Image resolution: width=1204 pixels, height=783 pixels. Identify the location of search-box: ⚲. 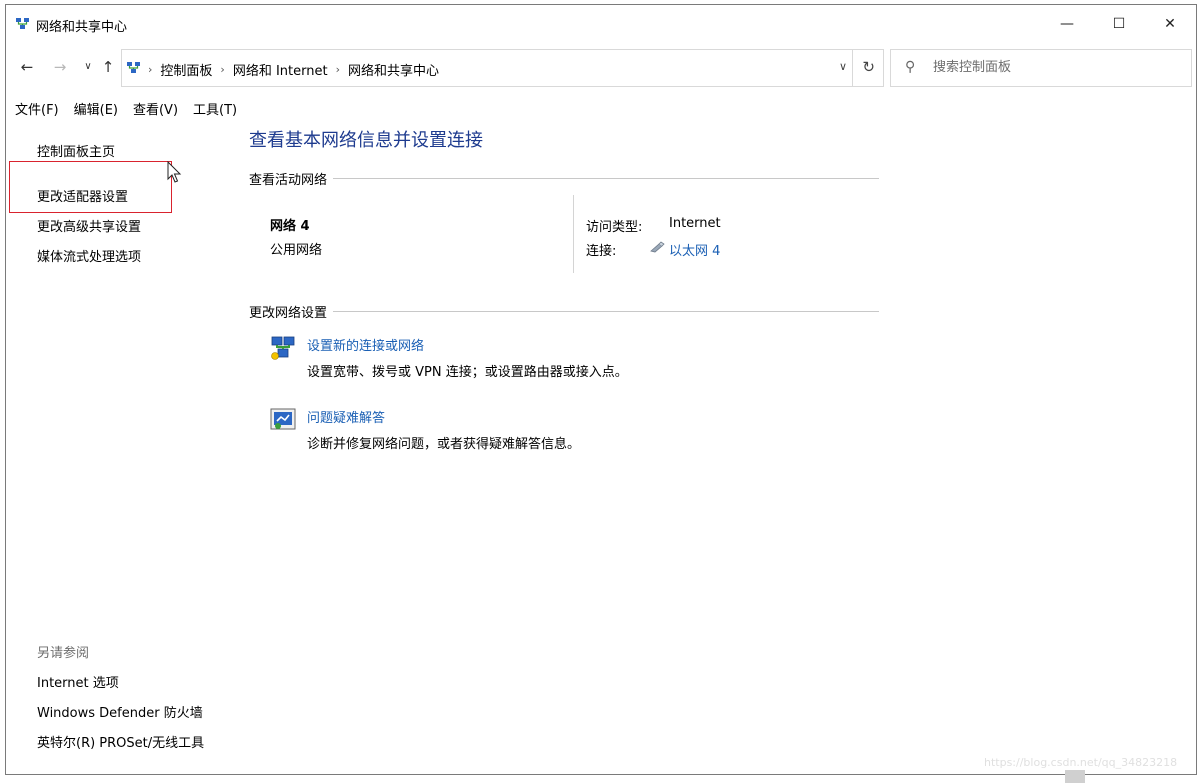
(1041, 68).